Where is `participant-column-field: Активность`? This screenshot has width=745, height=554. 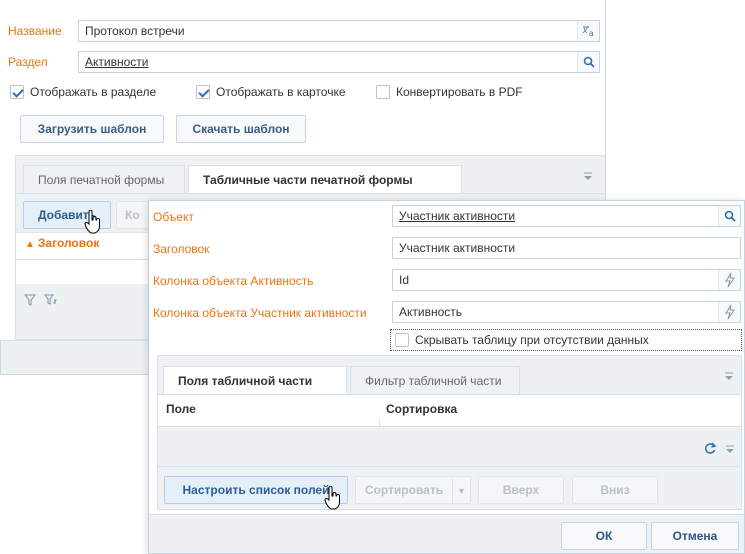 participant-column-field: Активность is located at coordinates (566, 312).